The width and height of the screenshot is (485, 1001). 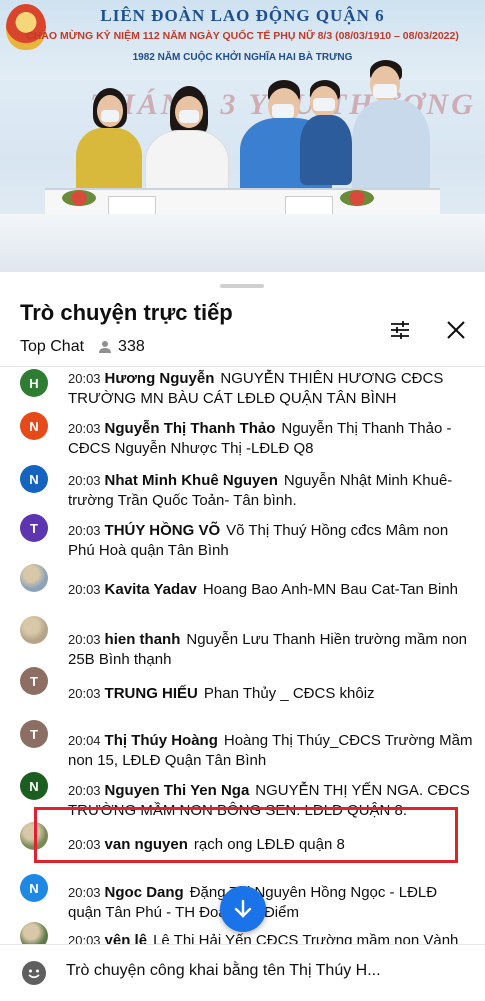 What do you see at coordinates (151, 589) in the screenshot?
I see `message-author: Kavita Yadav` at bounding box center [151, 589].